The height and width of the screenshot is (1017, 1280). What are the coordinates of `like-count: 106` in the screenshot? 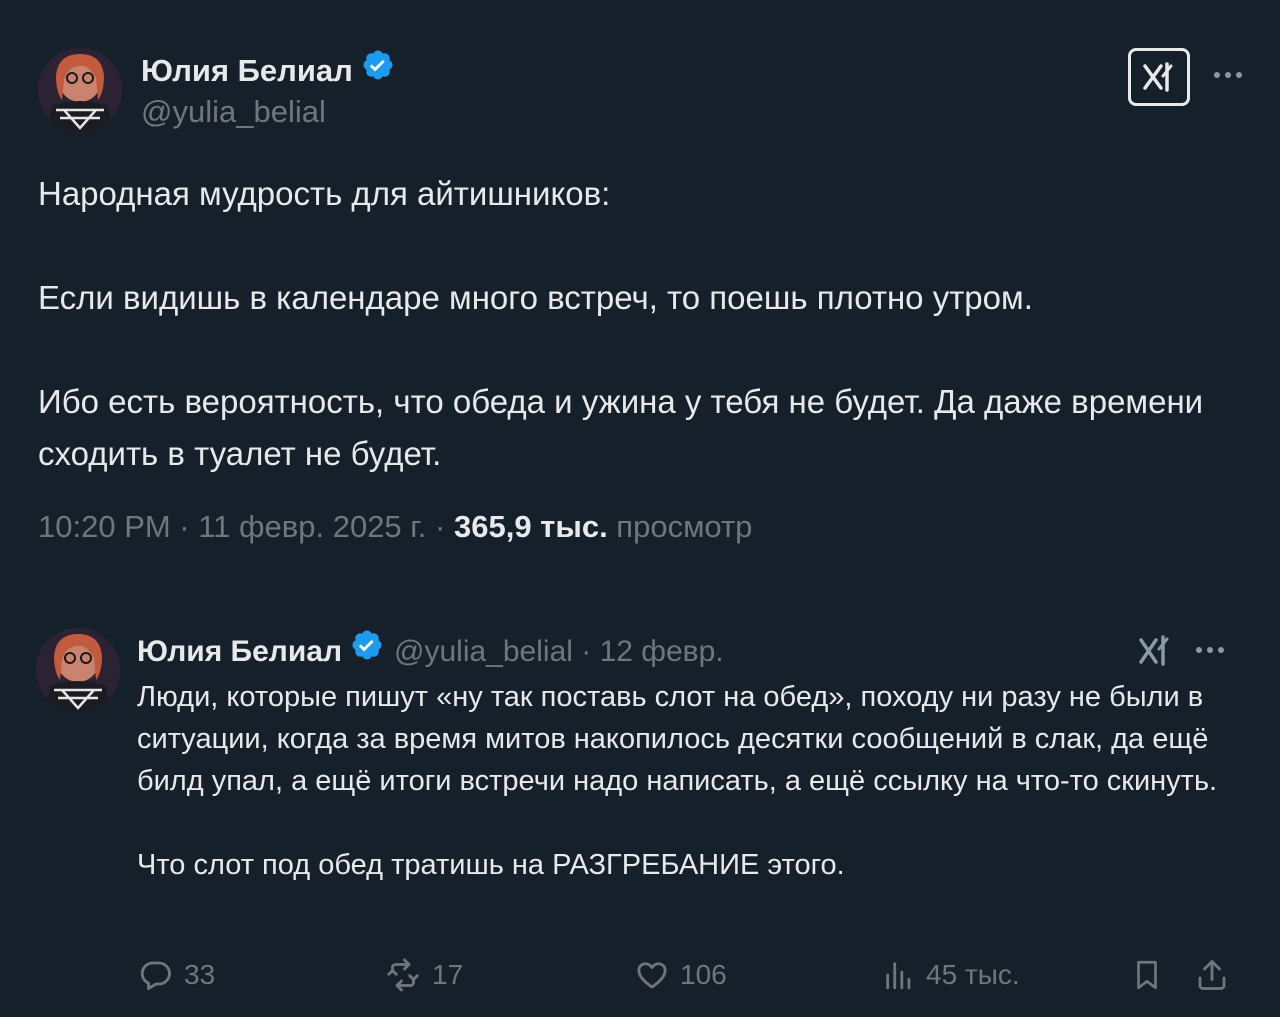 It's located at (703, 974).